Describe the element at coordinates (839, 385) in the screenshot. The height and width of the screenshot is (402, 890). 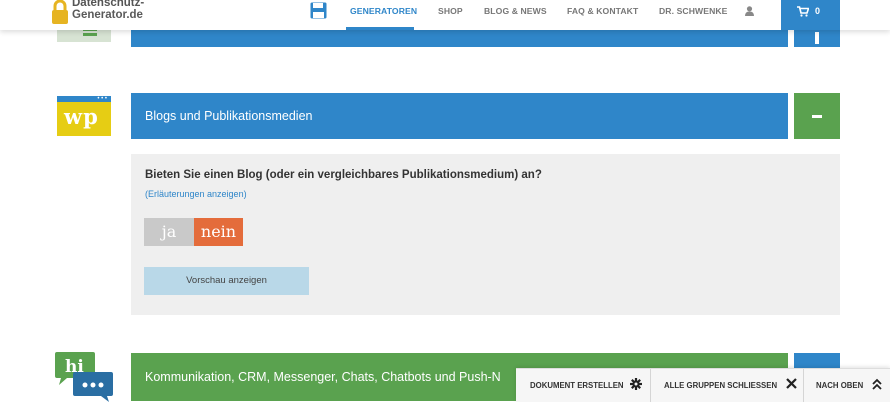
I see `back-to-top-button: NACH OBEN` at that location.